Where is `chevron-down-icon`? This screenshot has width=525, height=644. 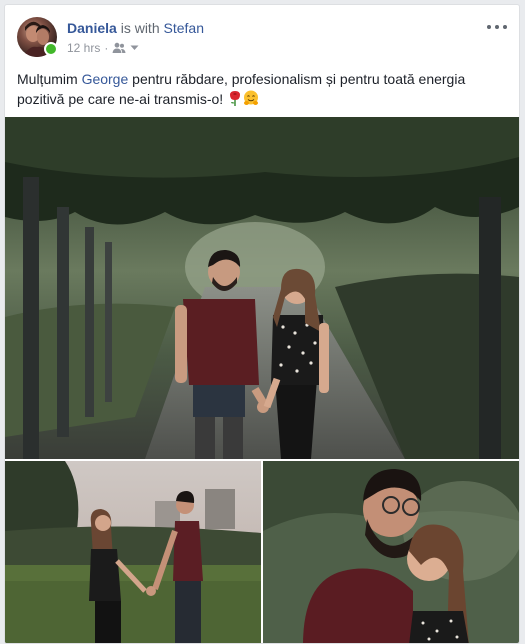
chevron-down-icon is located at coordinates (134, 48).